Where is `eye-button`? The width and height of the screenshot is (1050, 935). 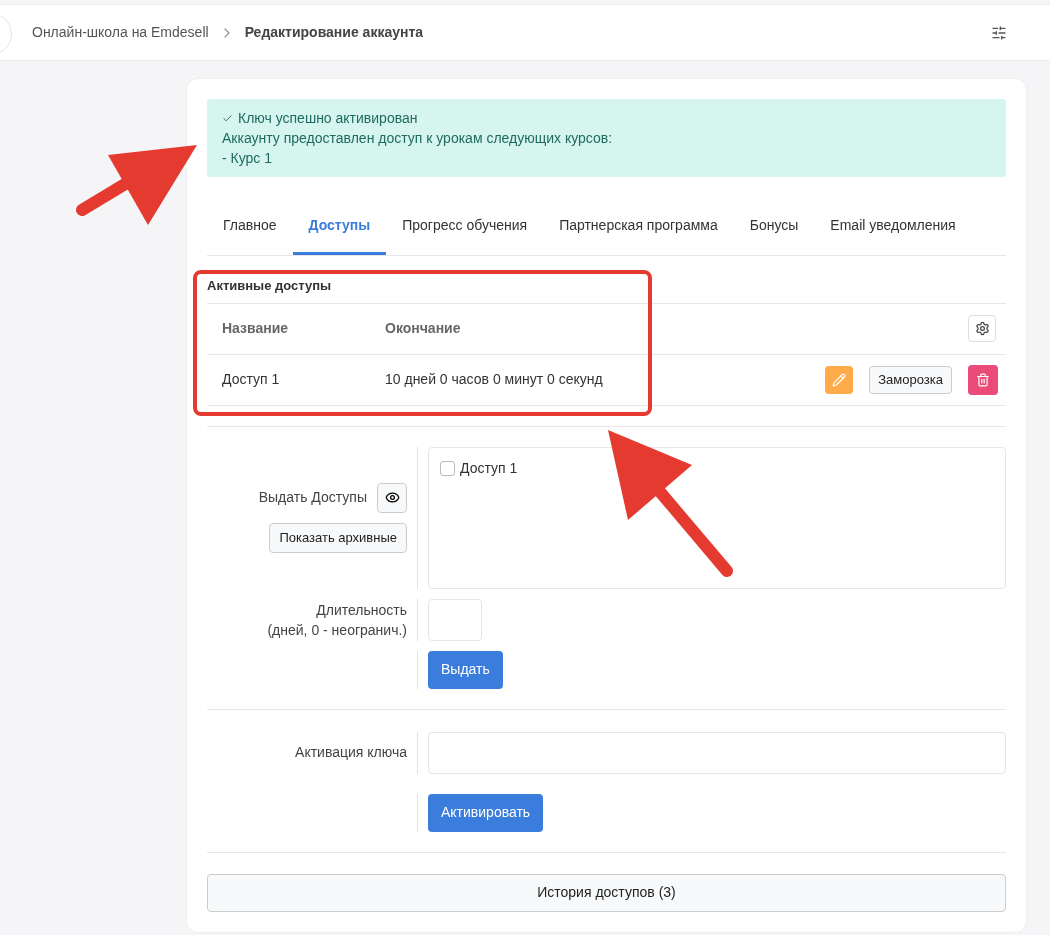
eye-button is located at coordinates (392, 497).